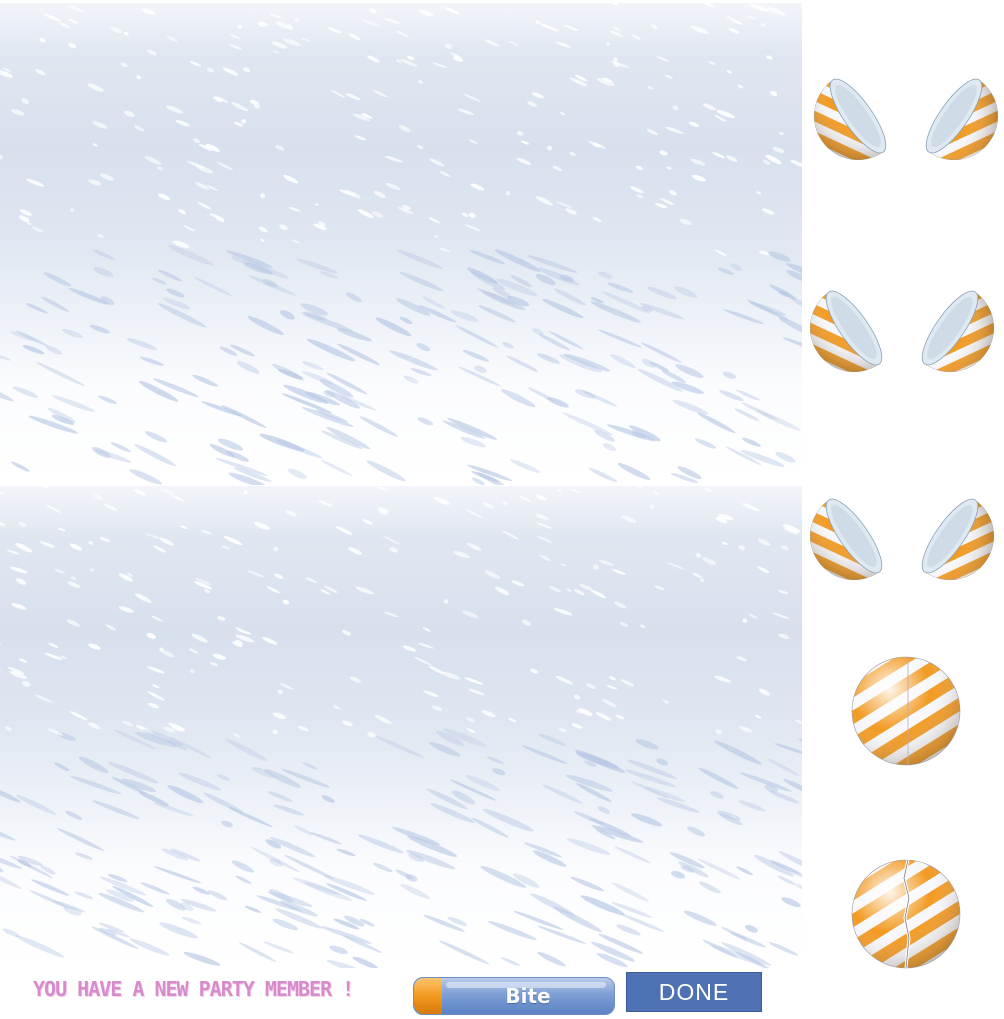  Describe the element at coordinates (694, 992) in the screenshot. I see `done-button: DONE` at that location.